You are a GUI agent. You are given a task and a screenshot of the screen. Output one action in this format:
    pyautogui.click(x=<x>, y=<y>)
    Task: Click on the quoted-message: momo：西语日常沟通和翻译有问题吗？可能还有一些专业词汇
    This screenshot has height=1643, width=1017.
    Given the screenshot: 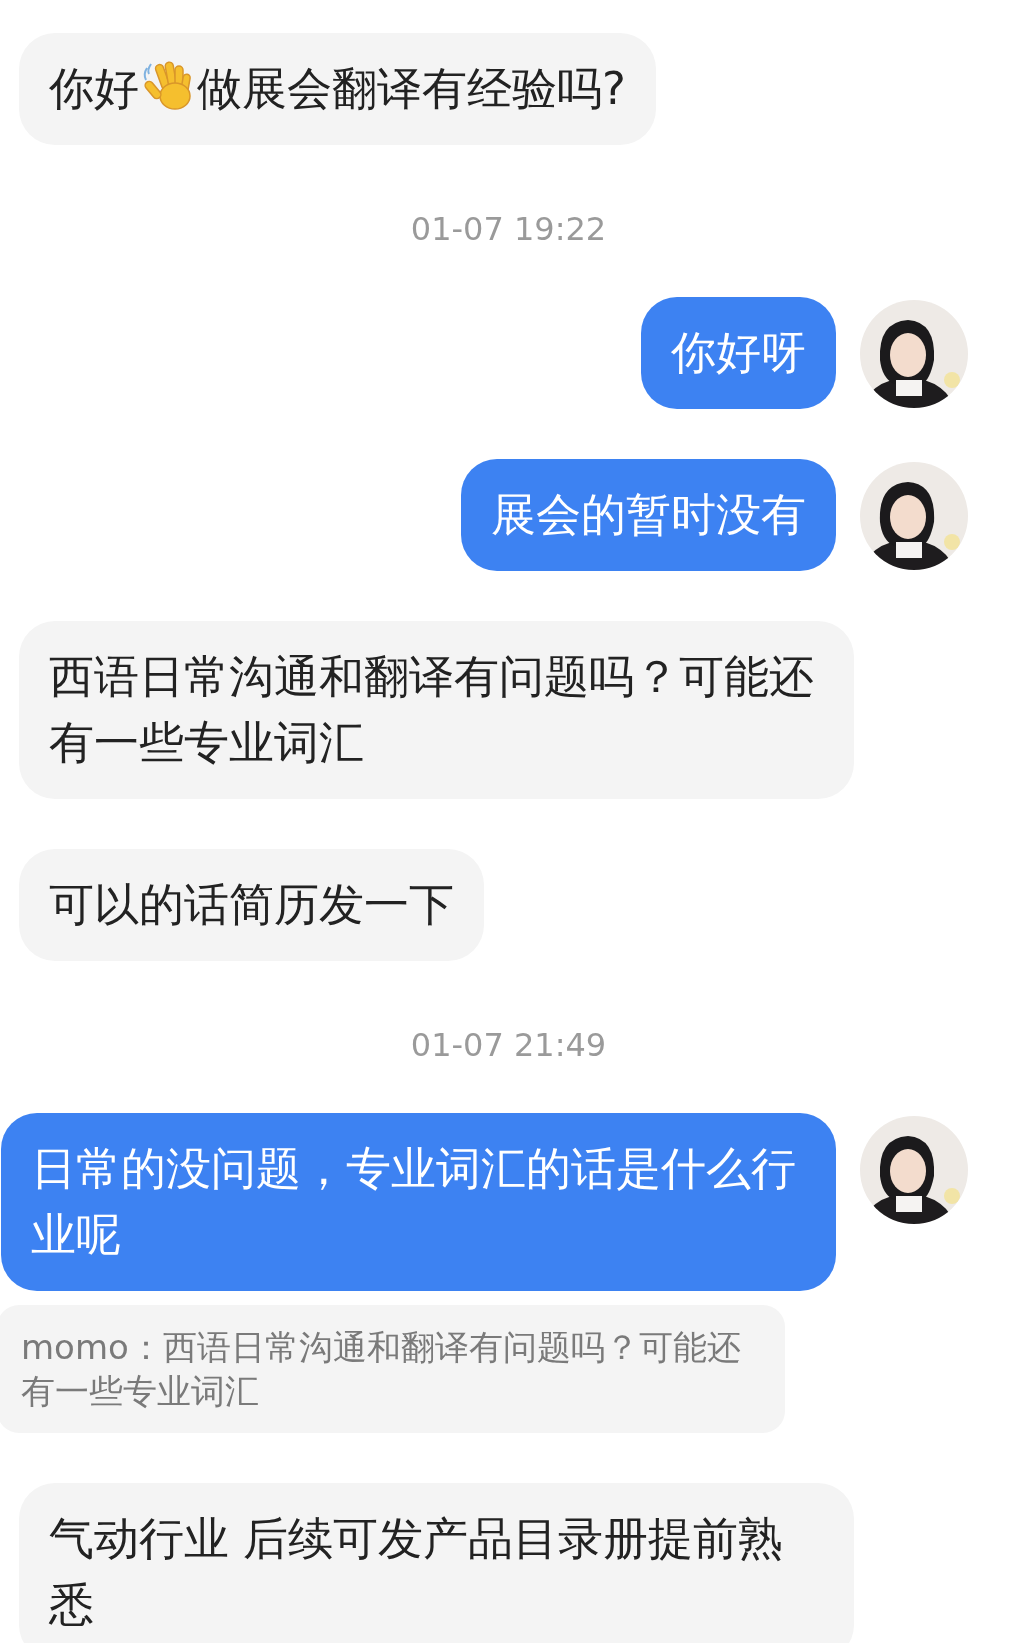 What is the action you would take?
    pyautogui.click(x=392, y=1369)
    